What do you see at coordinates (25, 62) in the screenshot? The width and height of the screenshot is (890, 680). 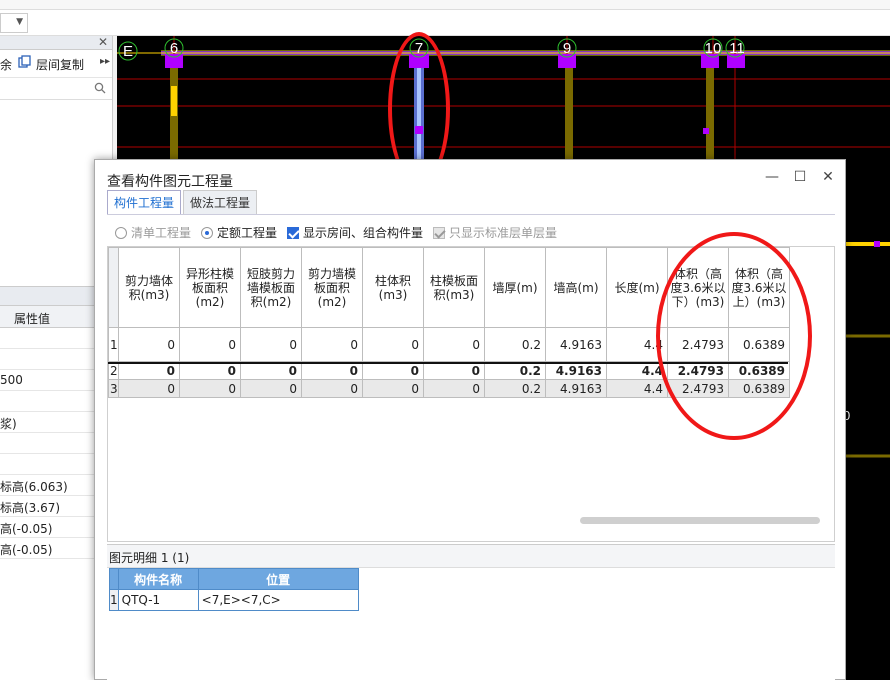 I see `copy-icon` at bounding box center [25, 62].